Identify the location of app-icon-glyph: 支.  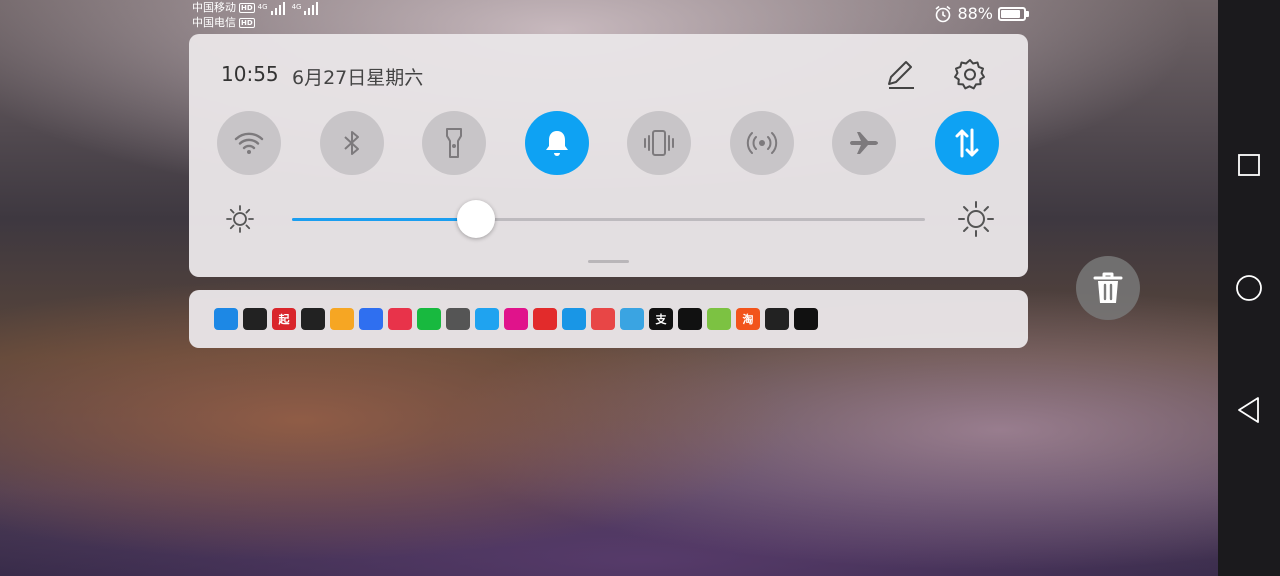
(661, 319).